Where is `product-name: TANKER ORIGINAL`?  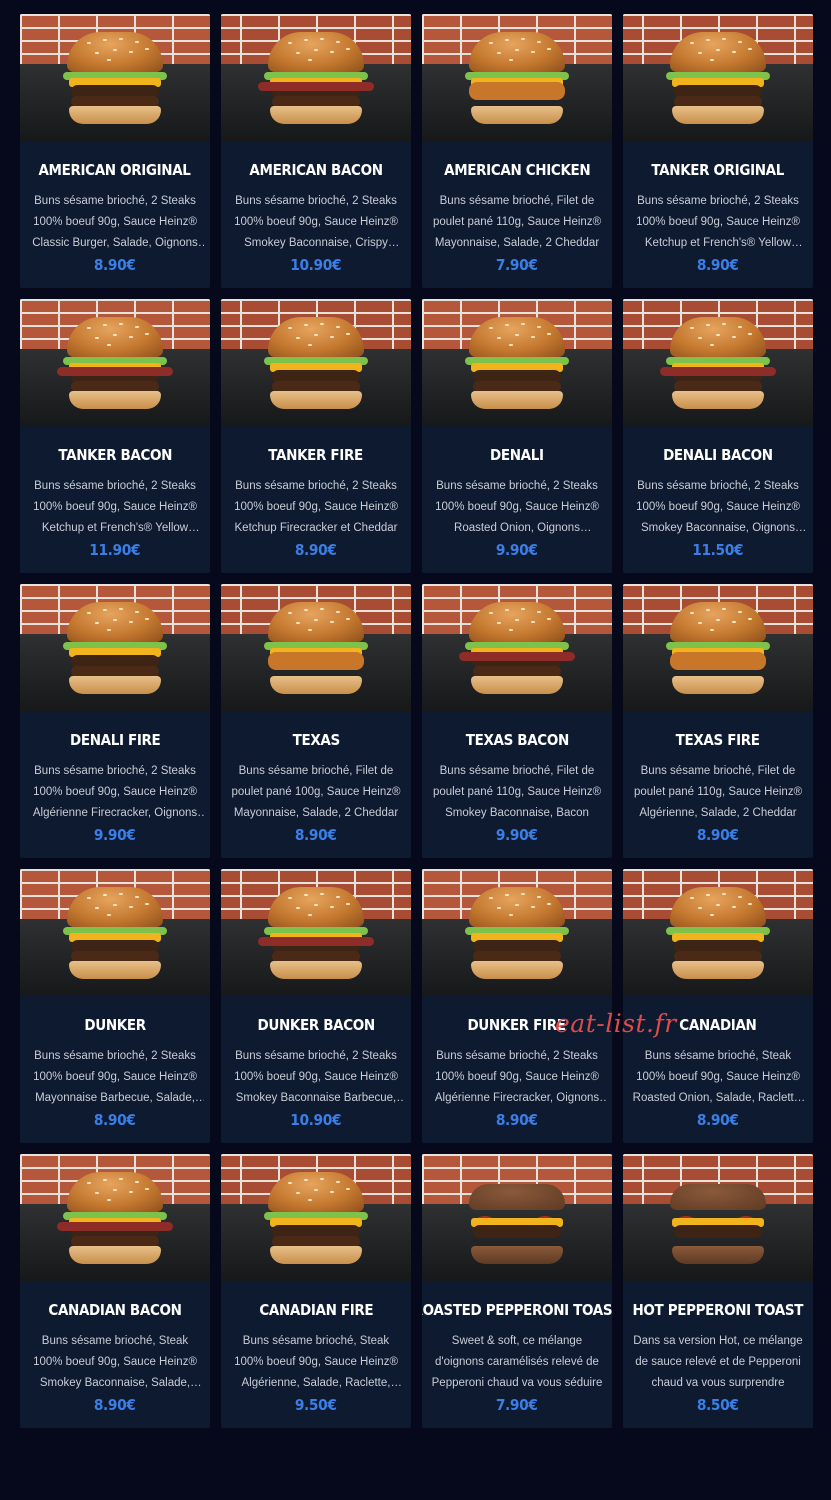
product-name: TANKER ORIGINAL is located at coordinates (718, 170).